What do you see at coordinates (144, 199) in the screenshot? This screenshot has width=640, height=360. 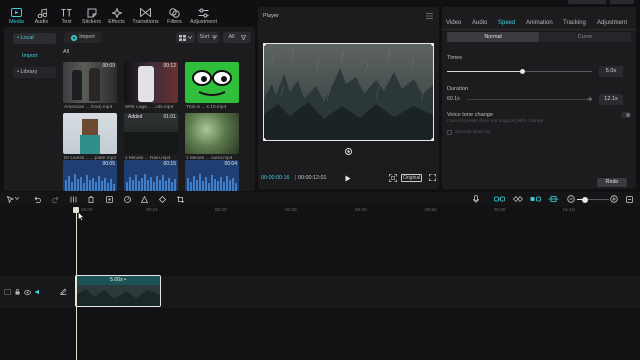 I see `mask-icon` at bounding box center [144, 199].